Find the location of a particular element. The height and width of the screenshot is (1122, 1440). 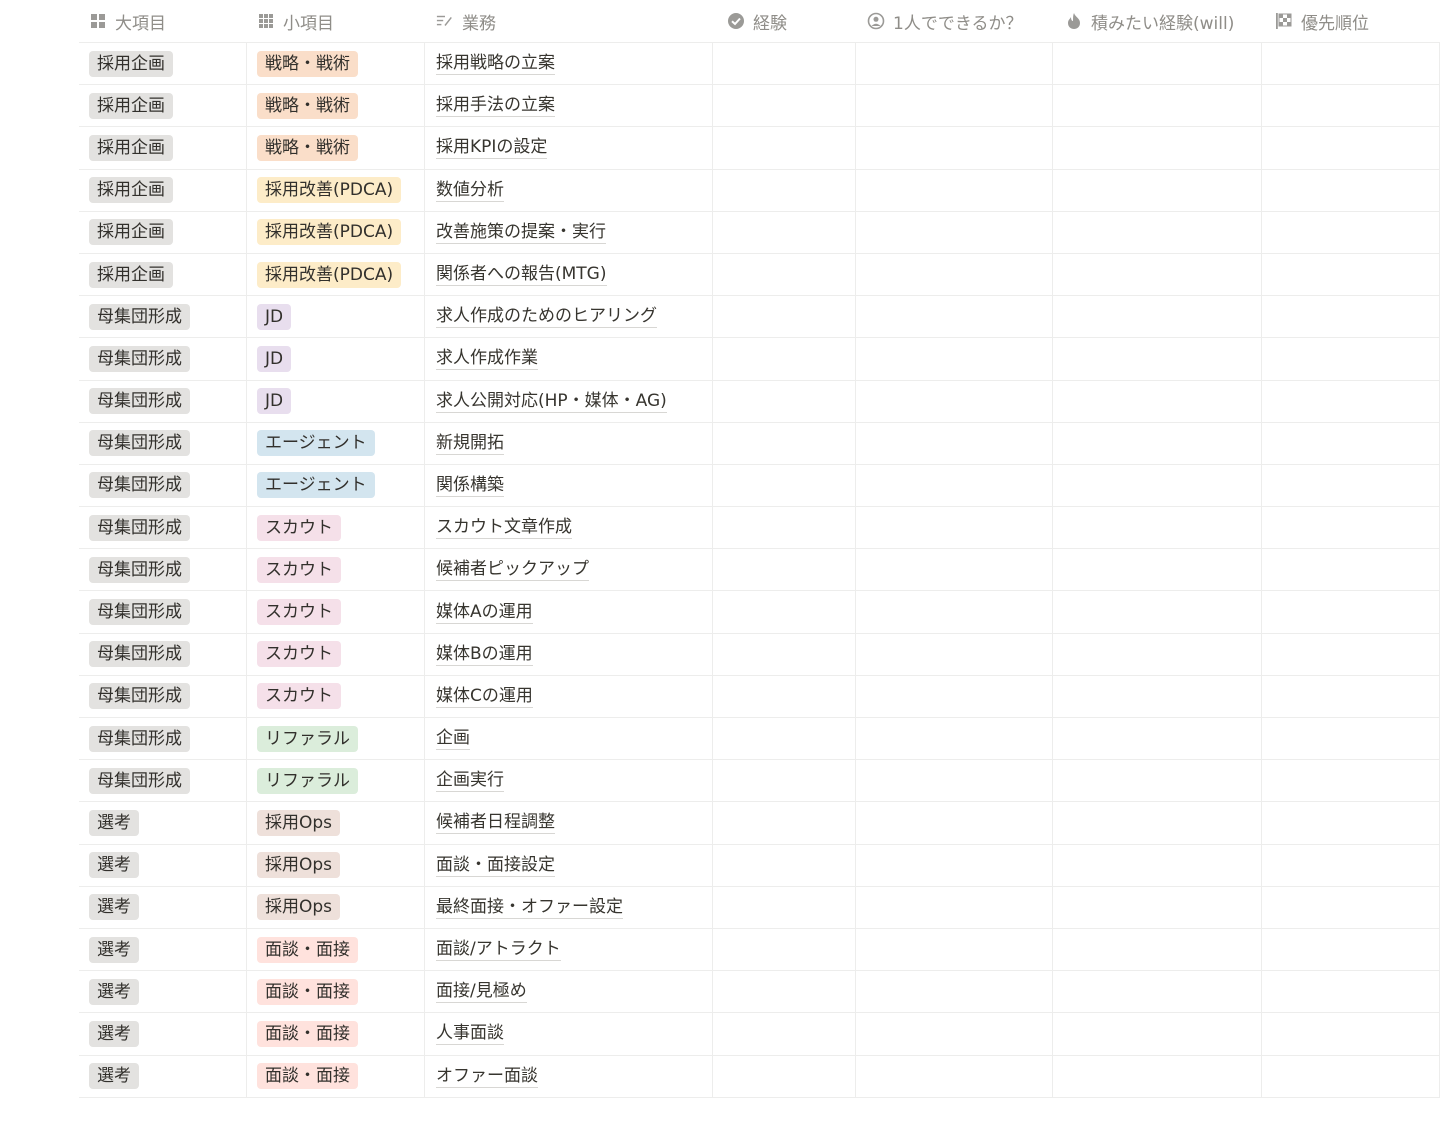

task-title: 面談・面接設定 is located at coordinates (495, 865).